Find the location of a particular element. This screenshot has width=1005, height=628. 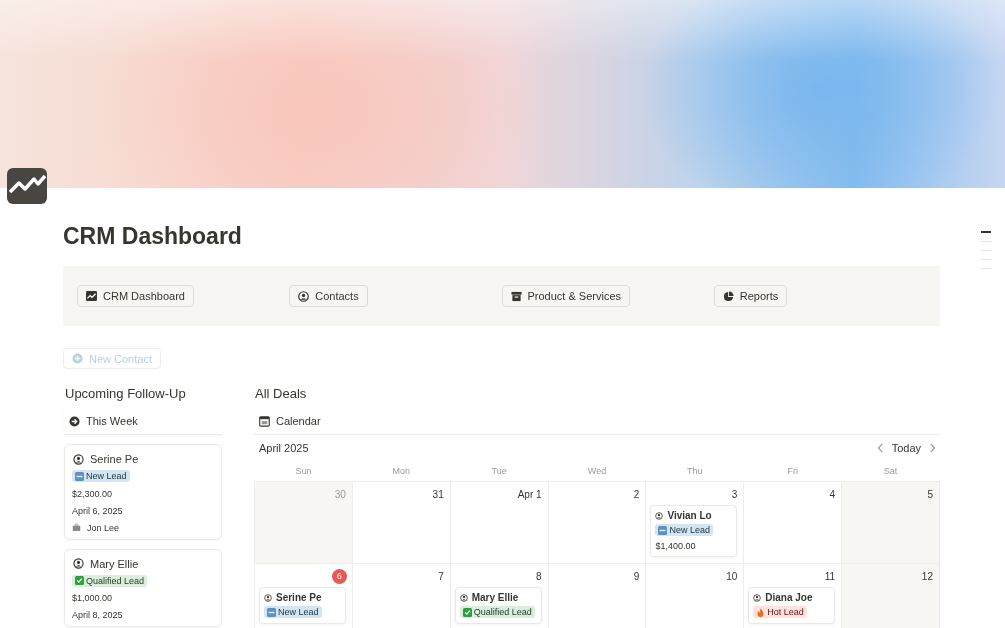

deal-amount: $2,300.00 is located at coordinates (93, 493).